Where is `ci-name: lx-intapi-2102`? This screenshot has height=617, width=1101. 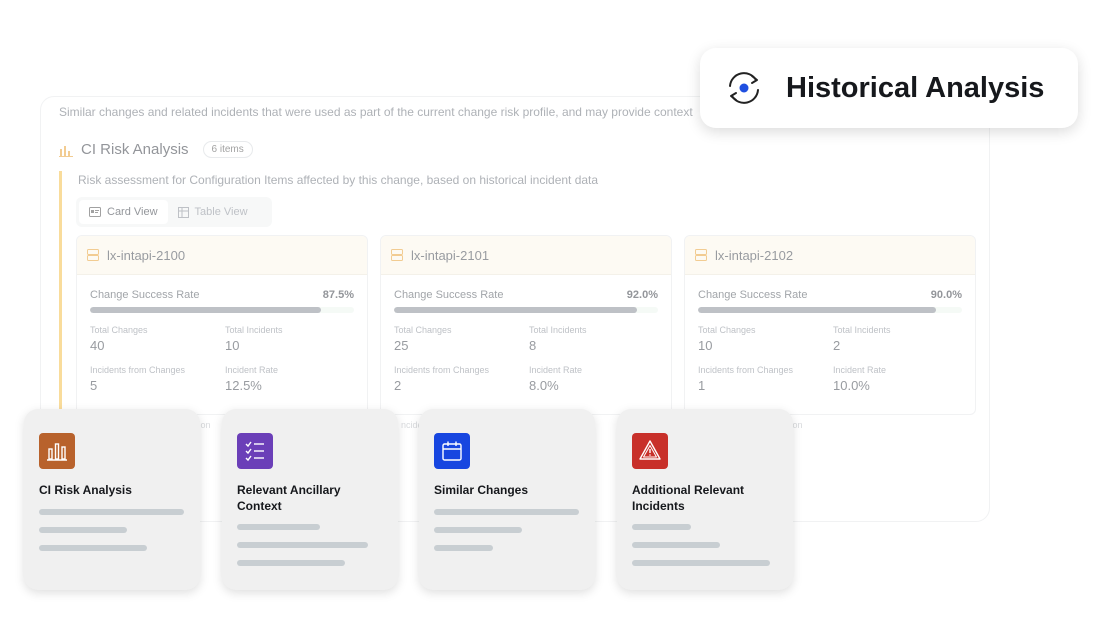 ci-name: lx-intapi-2102 is located at coordinates (754, 255).